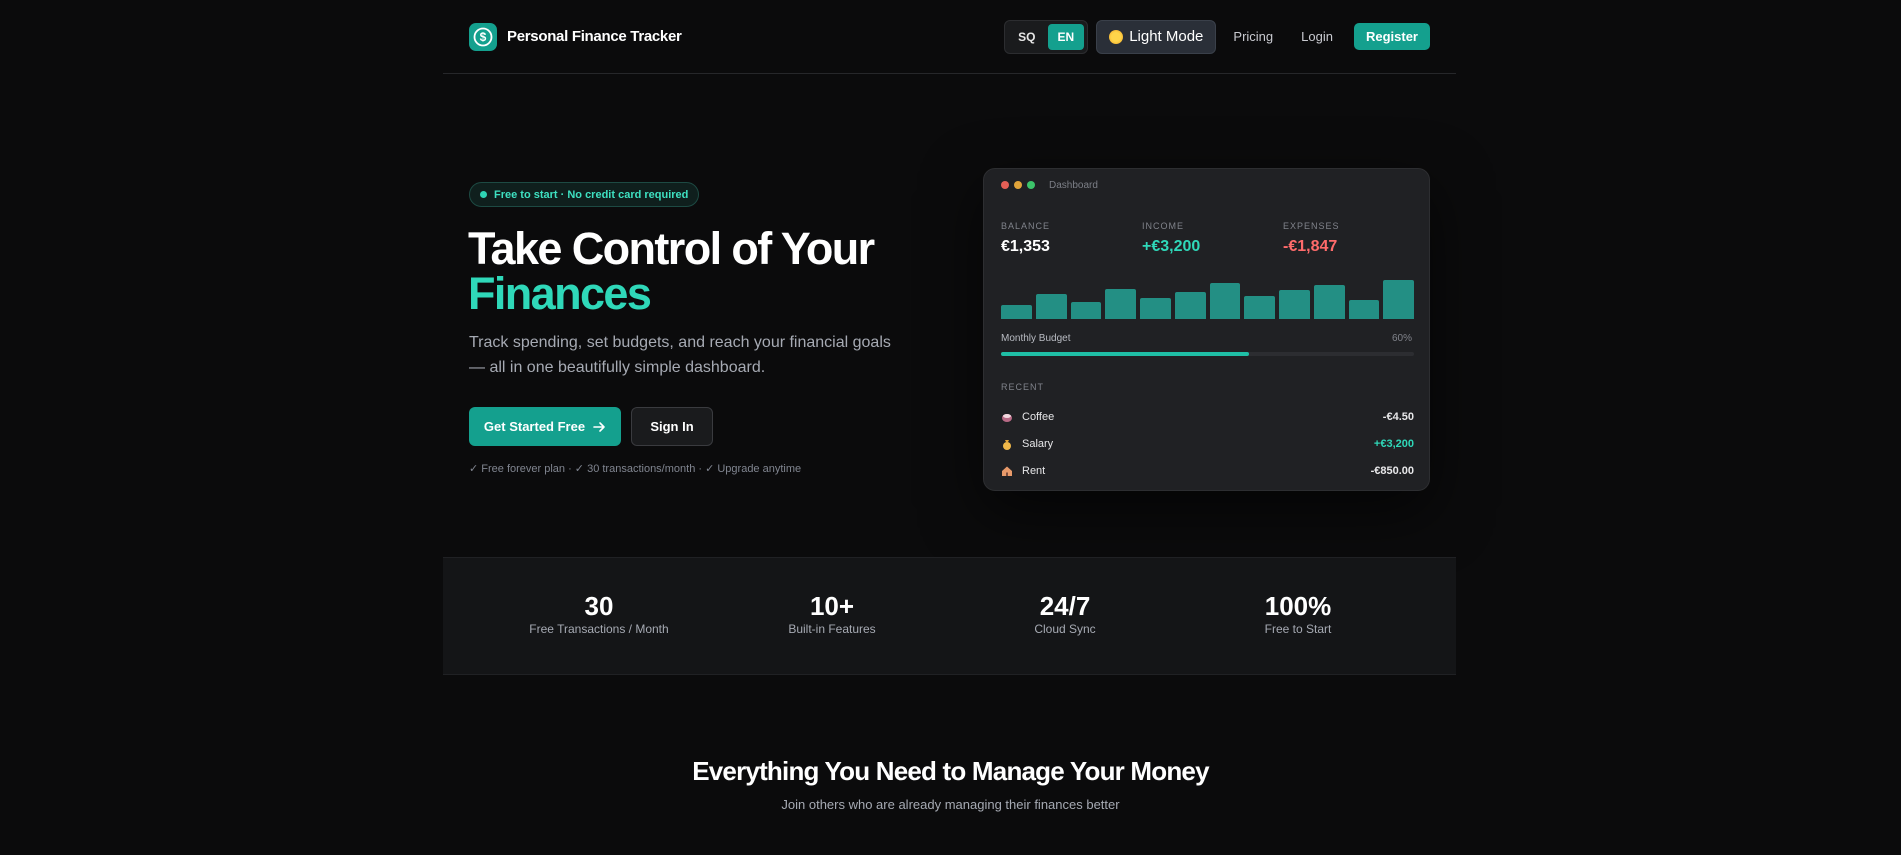 The height and width of the screenshot is (855, 1901). I want to click on stat-item: 10+ Built-in Features, so click(832, 614).